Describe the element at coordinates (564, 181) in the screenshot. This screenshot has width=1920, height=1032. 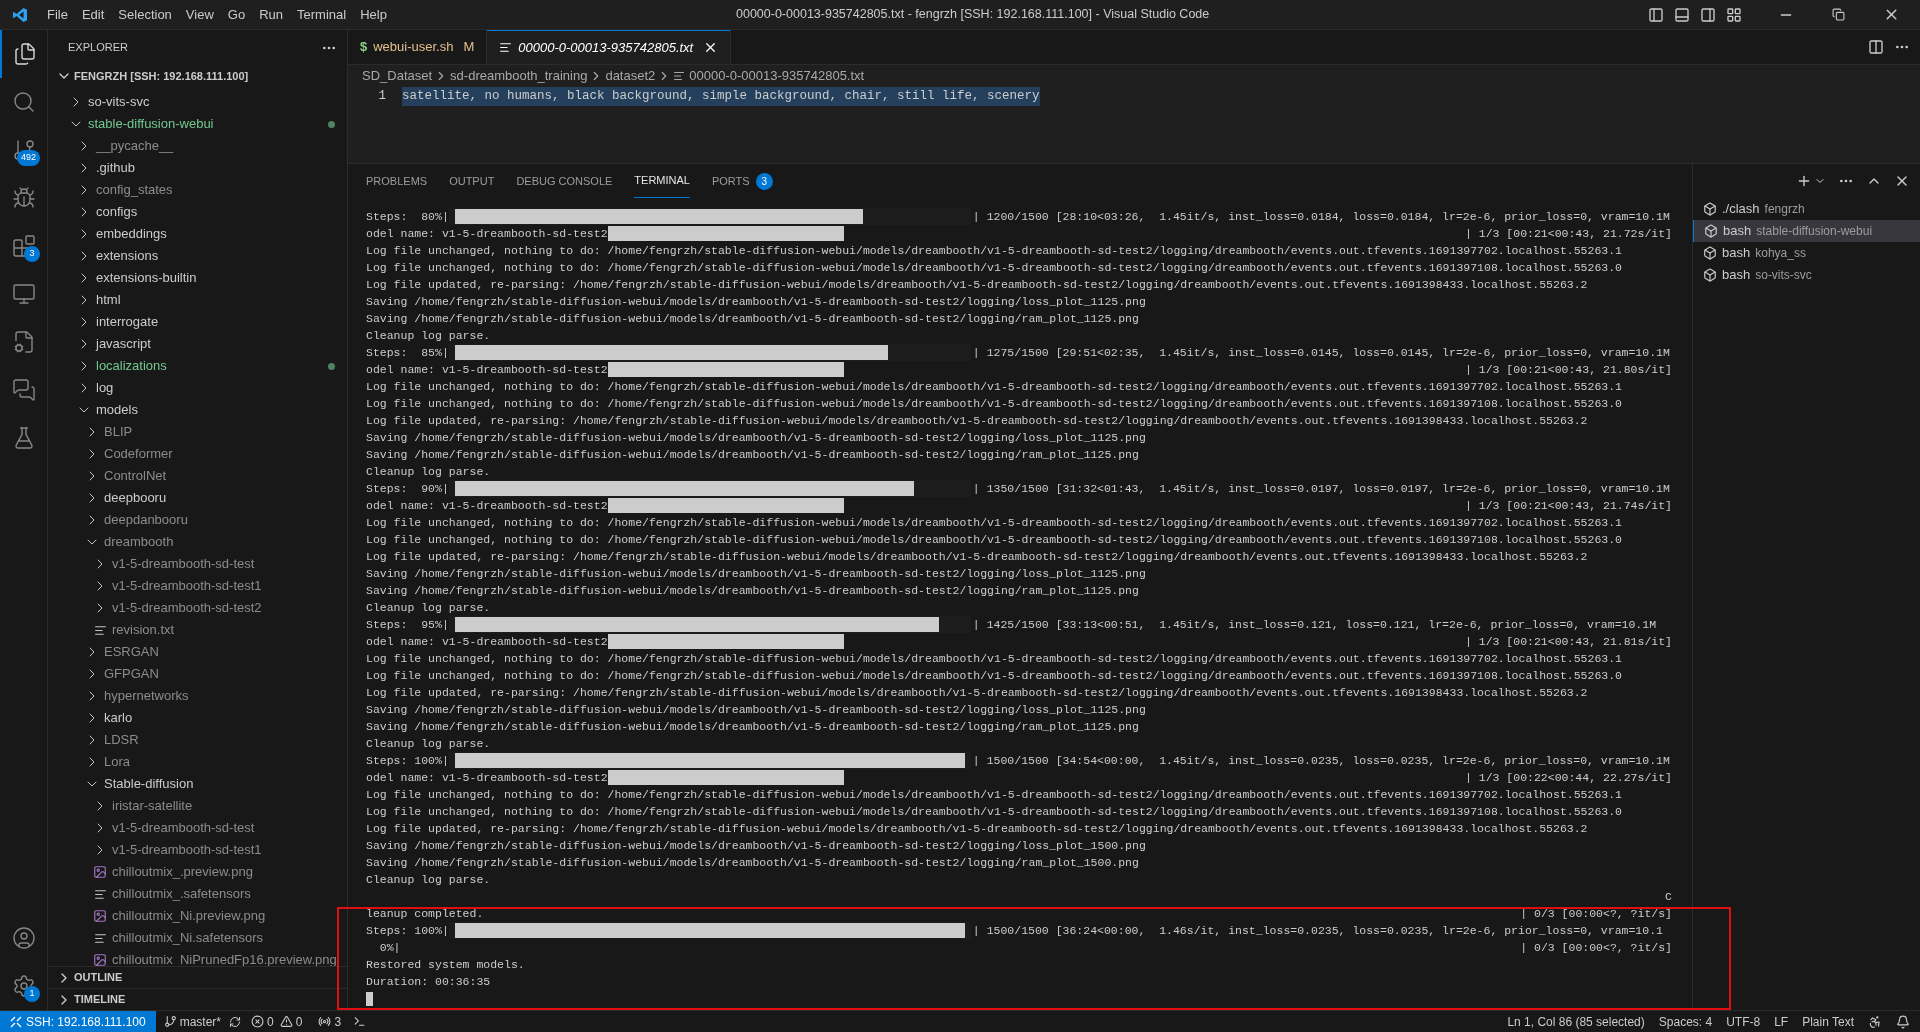
I see `panel-tab: DEBUG CONSOLE` at that location.